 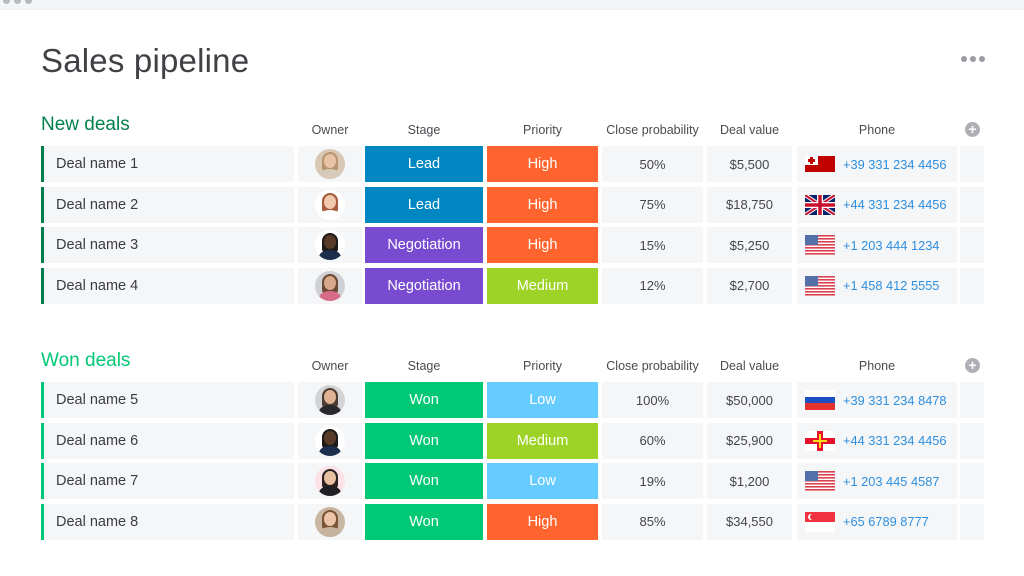 I want to click on group-title: Won deals, so click(x=85, y=361).